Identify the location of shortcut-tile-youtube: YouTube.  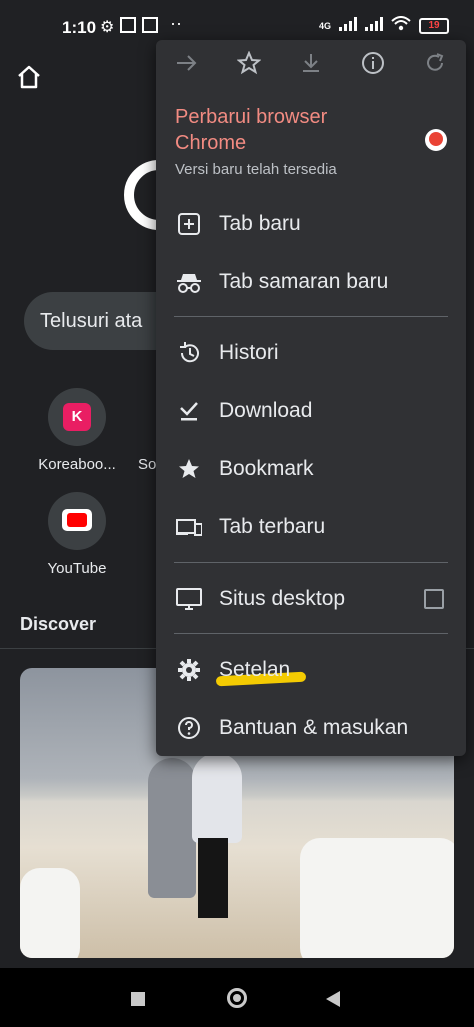
(77, 534).